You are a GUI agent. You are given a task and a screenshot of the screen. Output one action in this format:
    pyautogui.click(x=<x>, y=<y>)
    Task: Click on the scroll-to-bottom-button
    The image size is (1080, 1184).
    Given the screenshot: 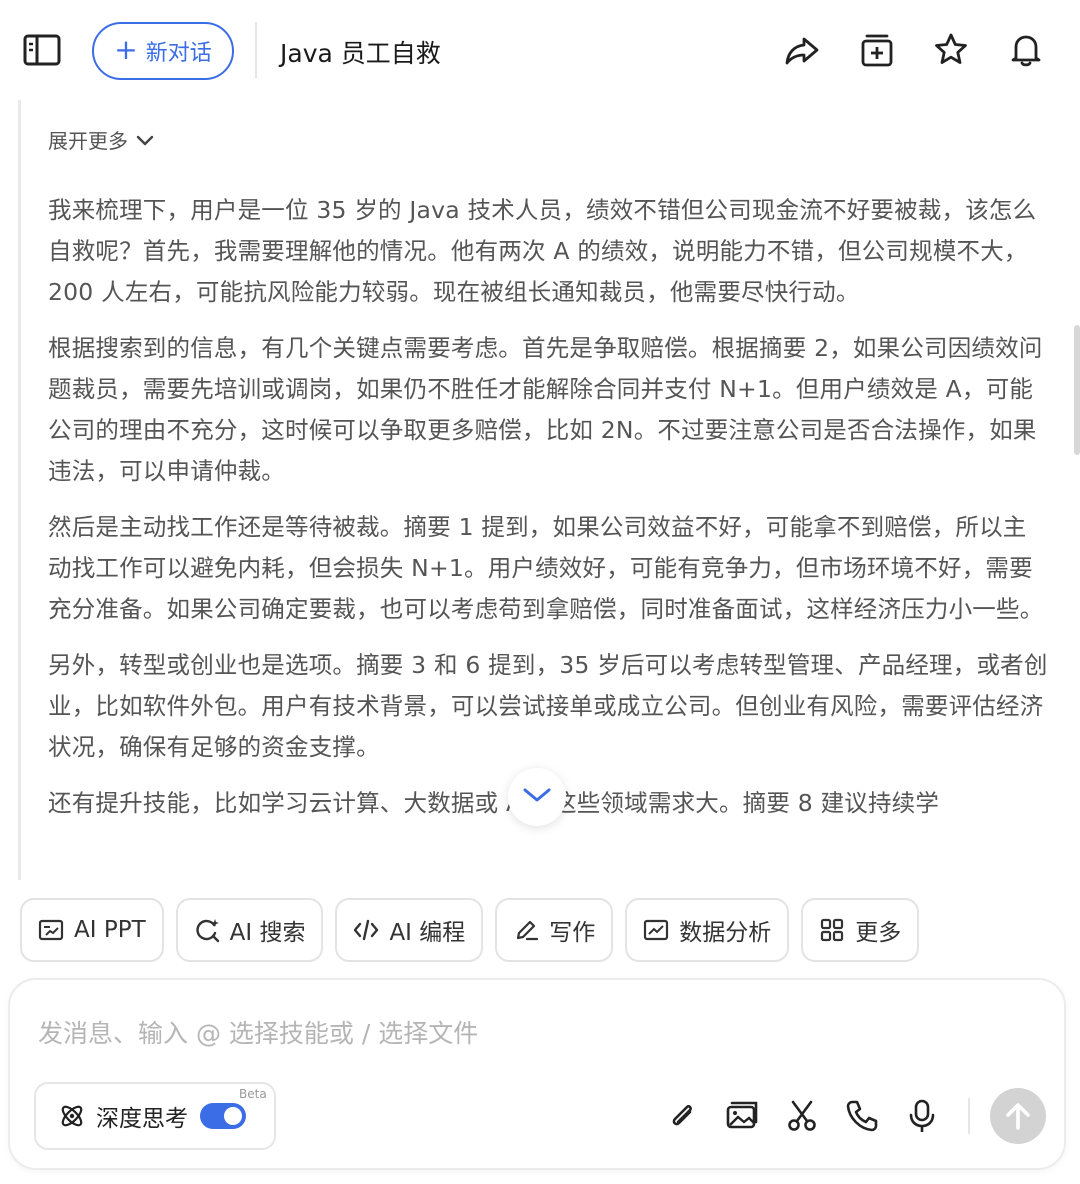 What is the action you would take?
    pyautogui.click(x=537, y=797)
    